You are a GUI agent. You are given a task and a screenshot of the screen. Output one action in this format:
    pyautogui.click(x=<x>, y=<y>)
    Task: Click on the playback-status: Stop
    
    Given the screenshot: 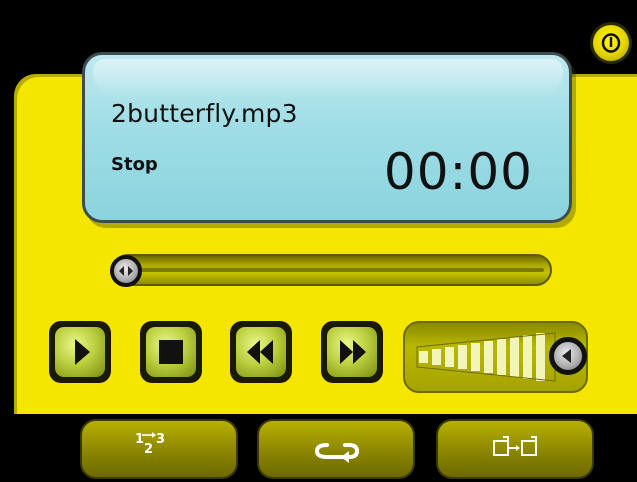 What is the action you would take?
    pyautogui.click(x=134, y=164)
    